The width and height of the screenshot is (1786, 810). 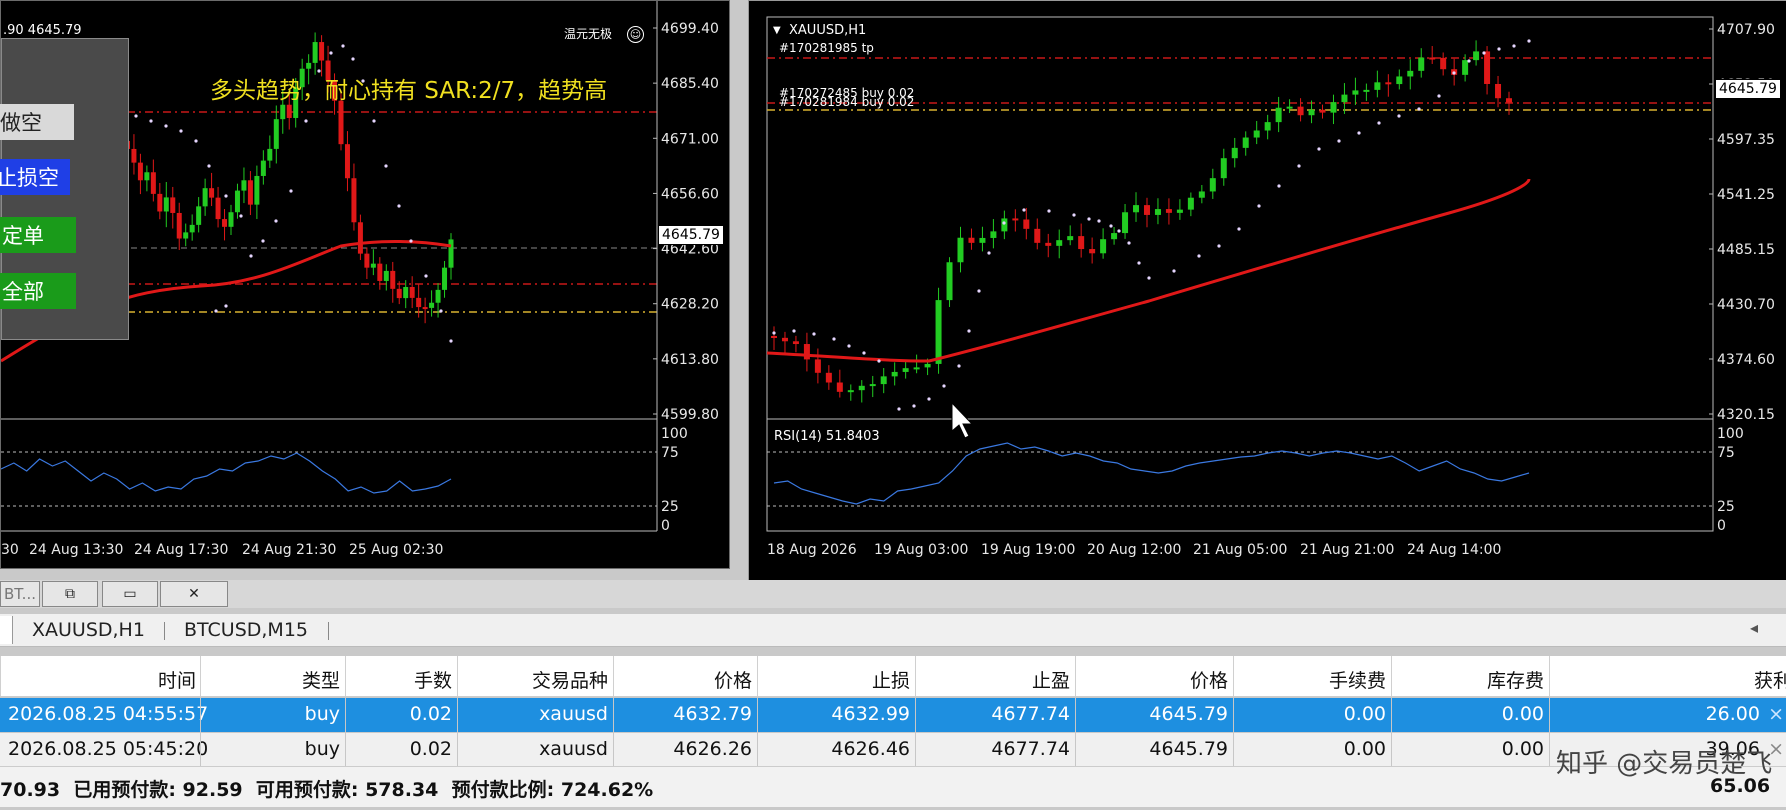 I want to click on column-header: 类型, so click(x=321, y=679).